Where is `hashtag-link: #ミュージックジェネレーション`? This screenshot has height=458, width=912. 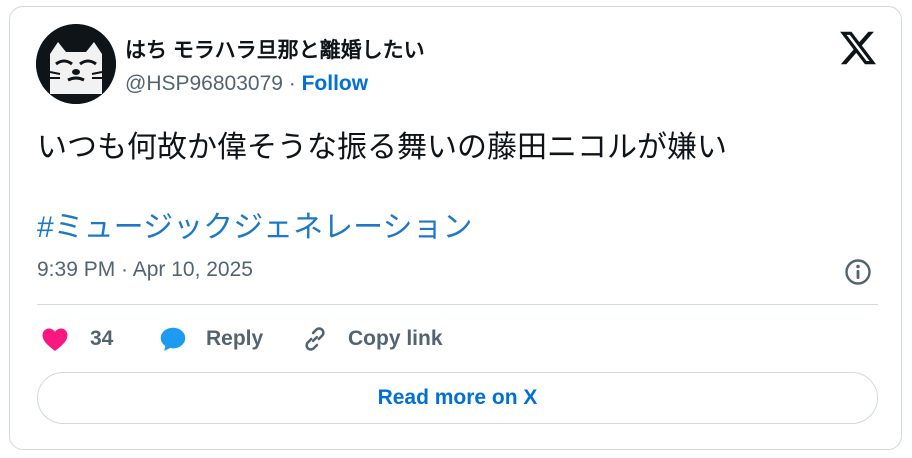 hashtag-link: #ミュージックジェネレーション is located at coordinates (254, 224).